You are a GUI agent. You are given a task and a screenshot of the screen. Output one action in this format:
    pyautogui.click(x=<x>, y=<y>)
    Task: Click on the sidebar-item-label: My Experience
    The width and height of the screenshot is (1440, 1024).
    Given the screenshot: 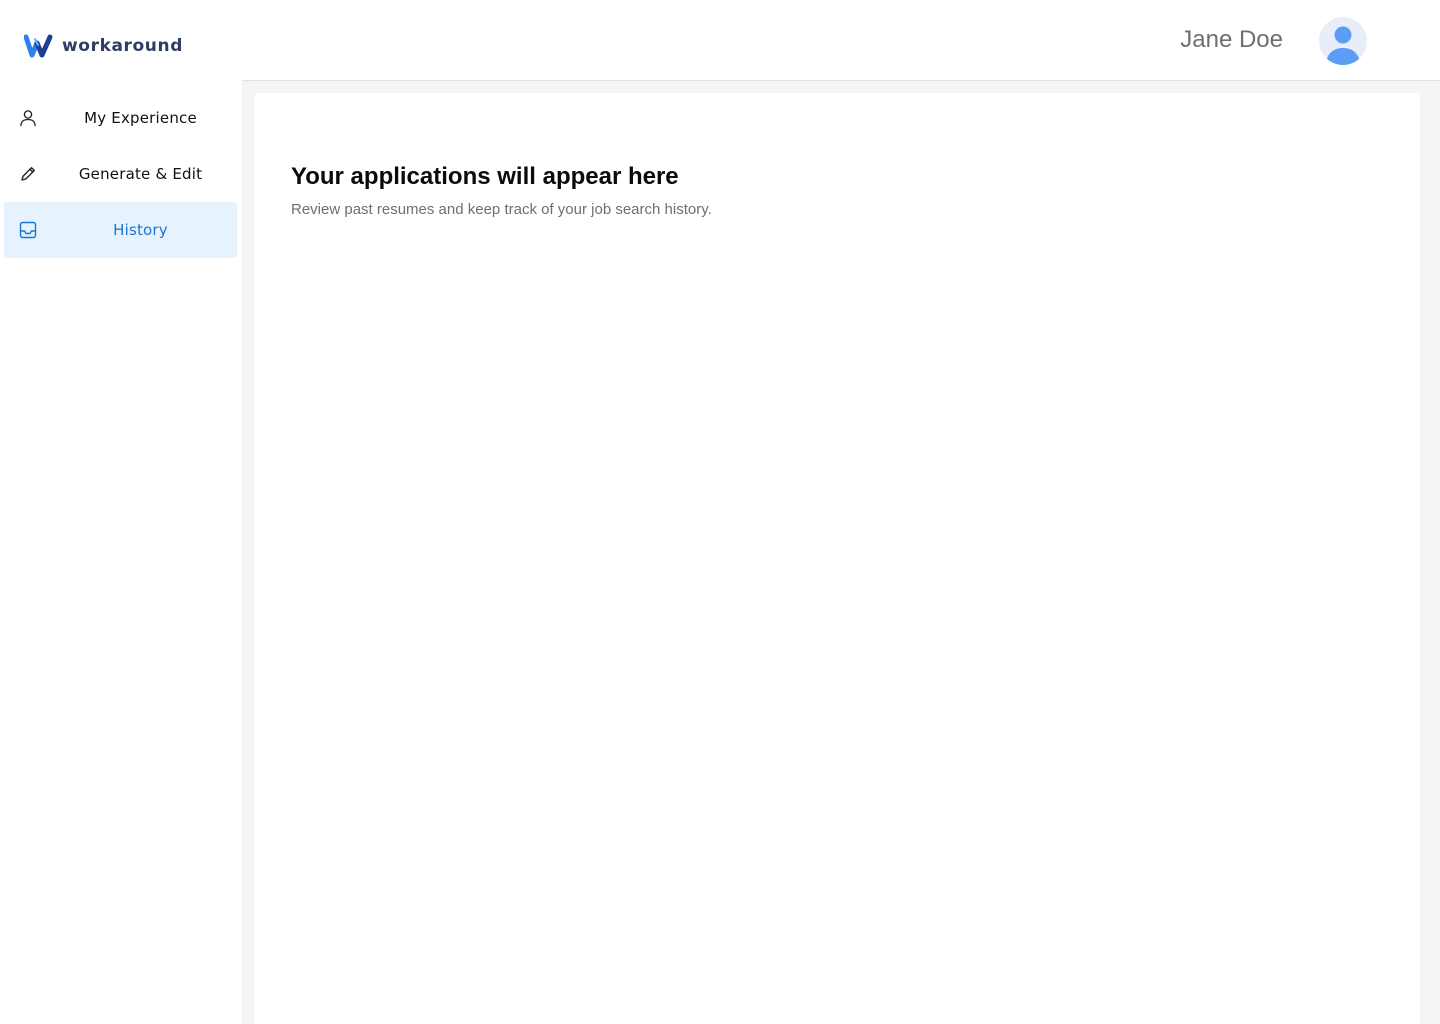 What is the action you would take?
    pyautogui.click(x=140, y=118)
    